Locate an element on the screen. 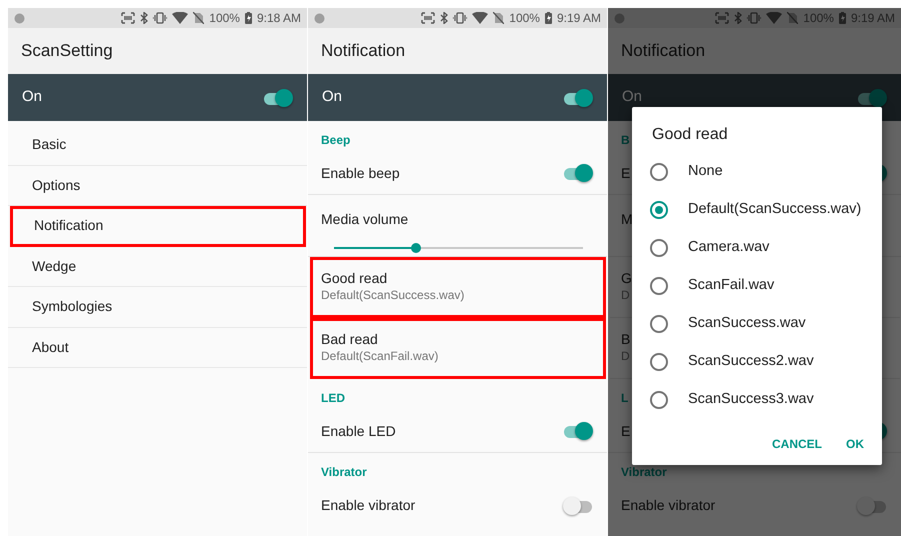 This screenshot has width=901, height=536. dialog-button: OK is located at coordinates (855, 444).